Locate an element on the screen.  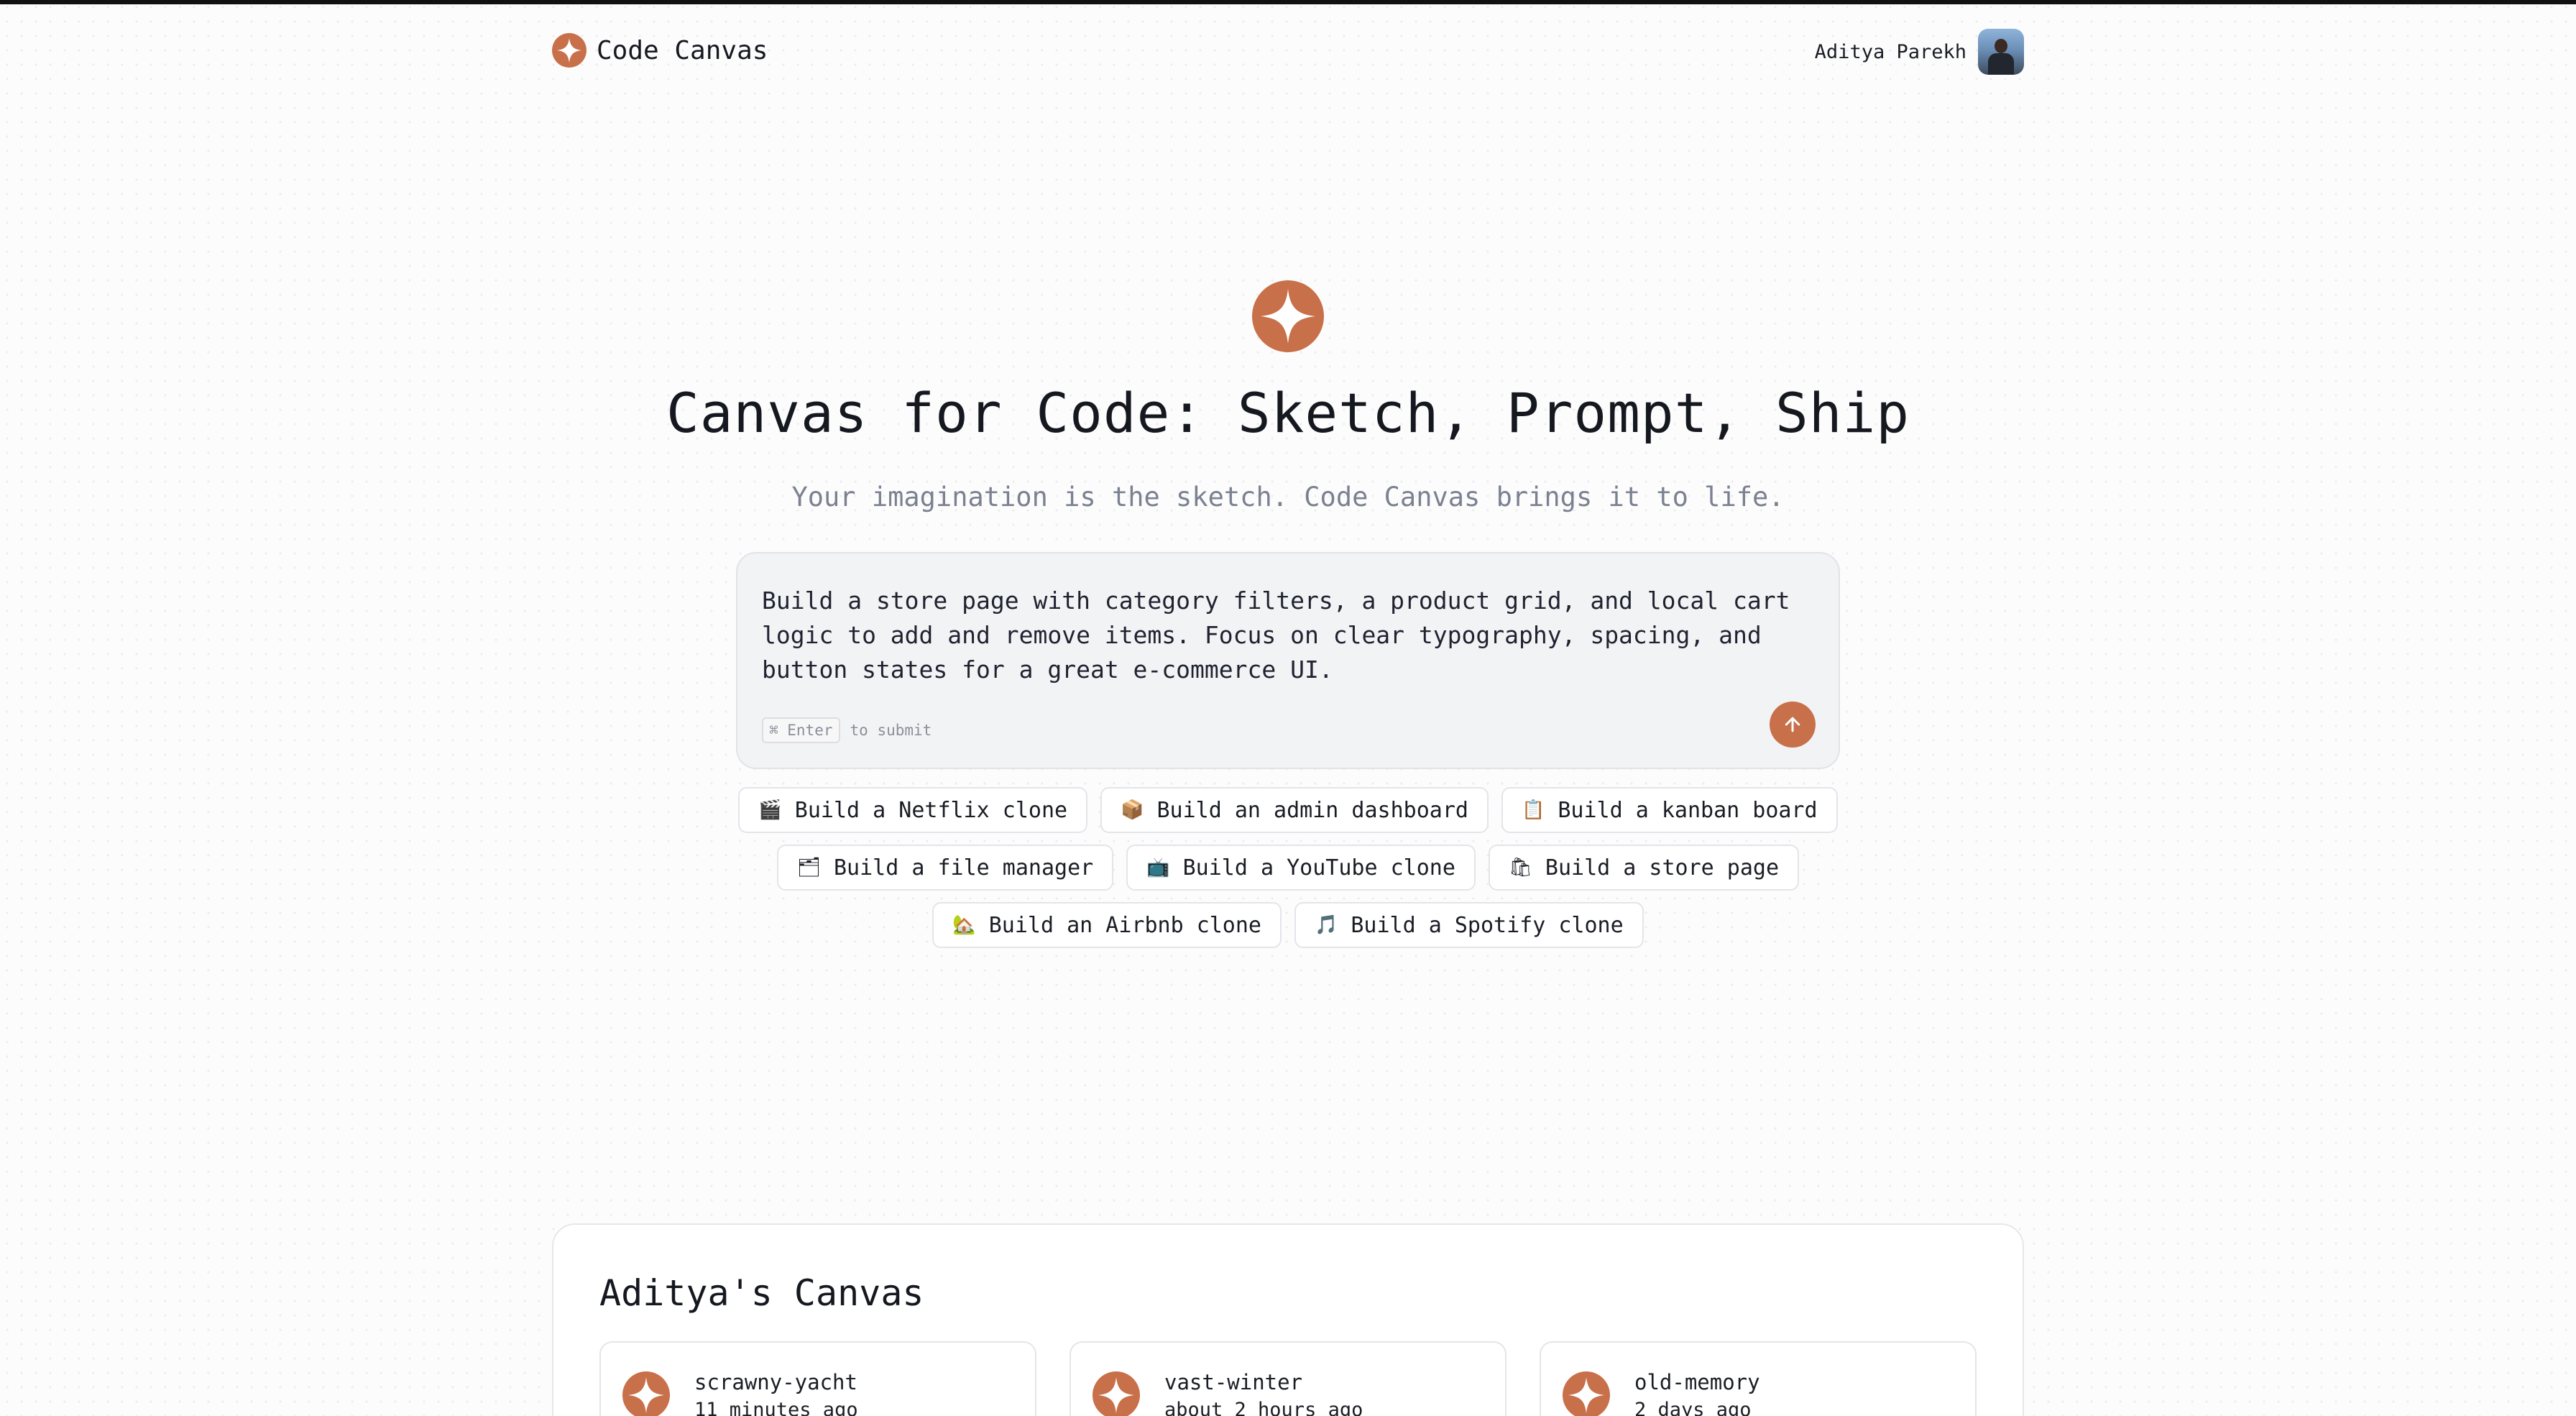
project-card: vast-winter about 2 hours ago is located at coordinates (1288, 1378).